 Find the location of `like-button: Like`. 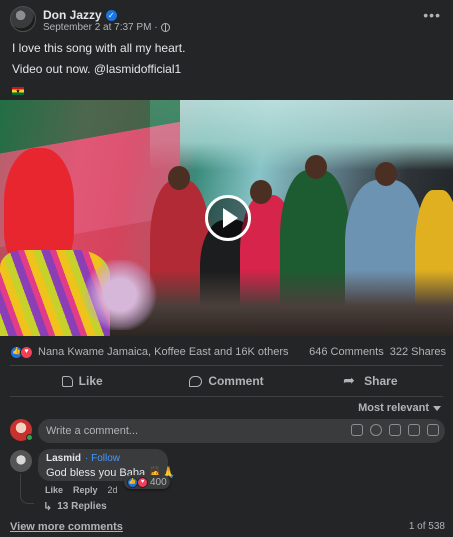

like-button: Like is located at coordinates (82, 381).